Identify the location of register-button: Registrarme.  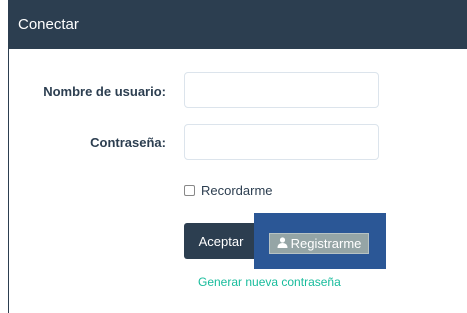
(319, 243).